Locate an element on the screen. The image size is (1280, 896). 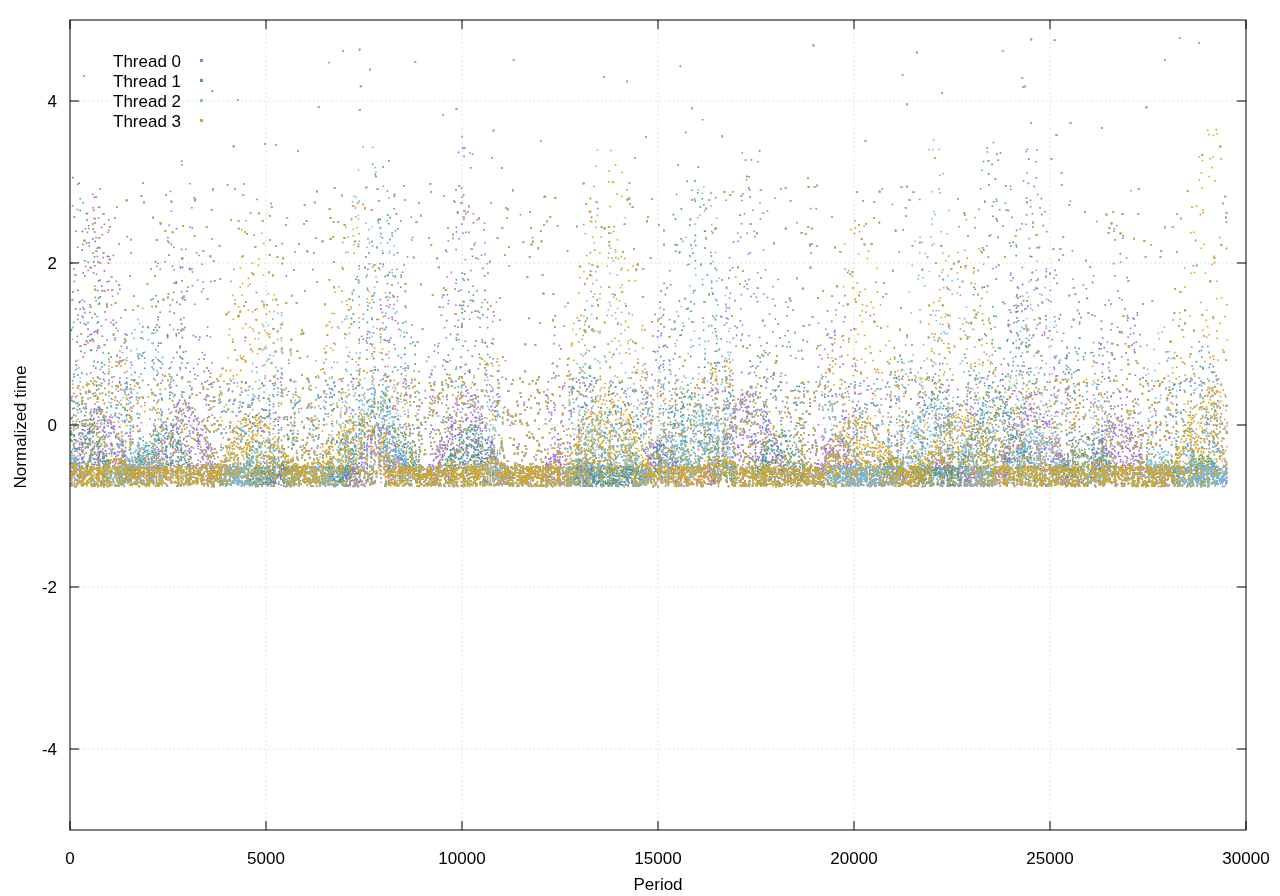
legend-label: Thread 3 is located at coordinates (147, 121).